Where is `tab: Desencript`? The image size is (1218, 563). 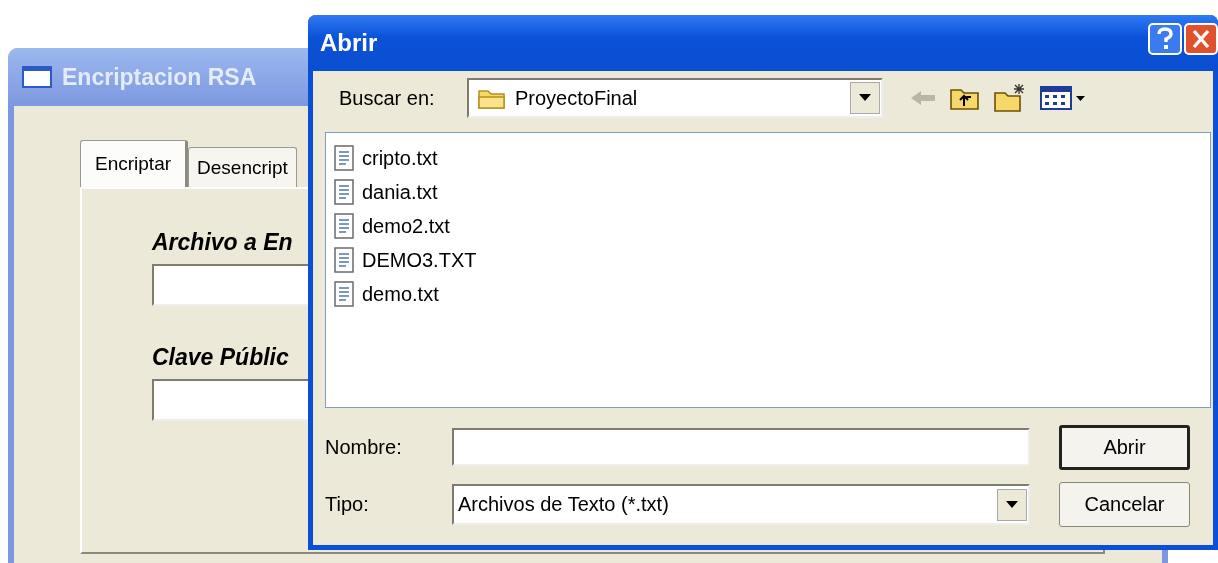 tab: Desencript is located at coordinates (242, 167).